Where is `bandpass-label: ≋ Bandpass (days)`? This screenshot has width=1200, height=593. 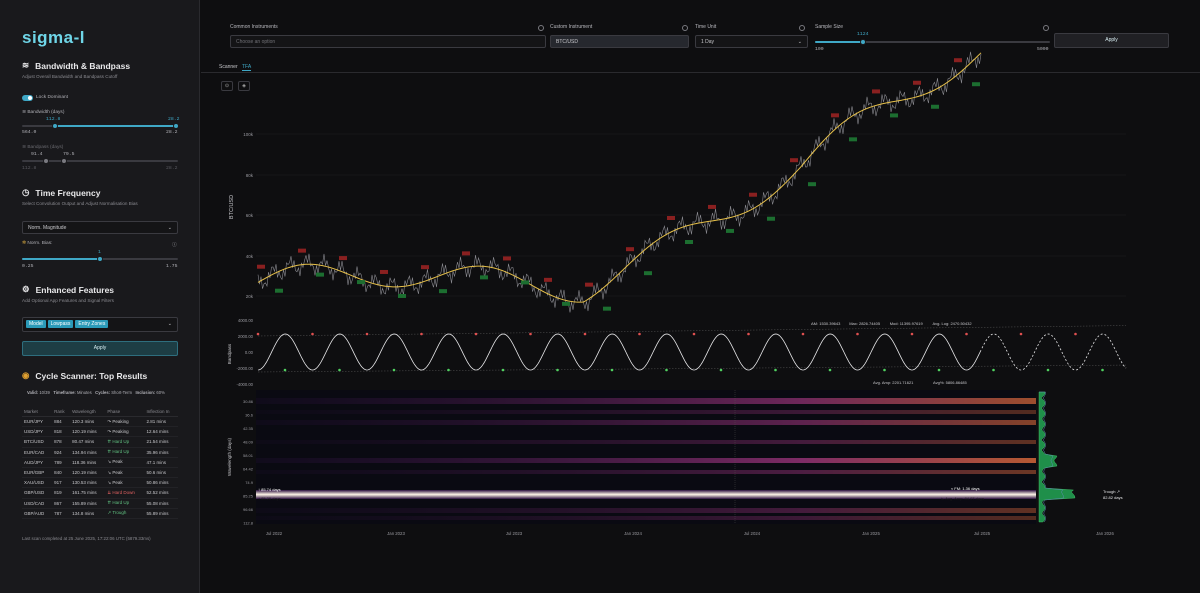 bandpass-label: ≋ Bandpass (days) is located at coordinates (43, 147).